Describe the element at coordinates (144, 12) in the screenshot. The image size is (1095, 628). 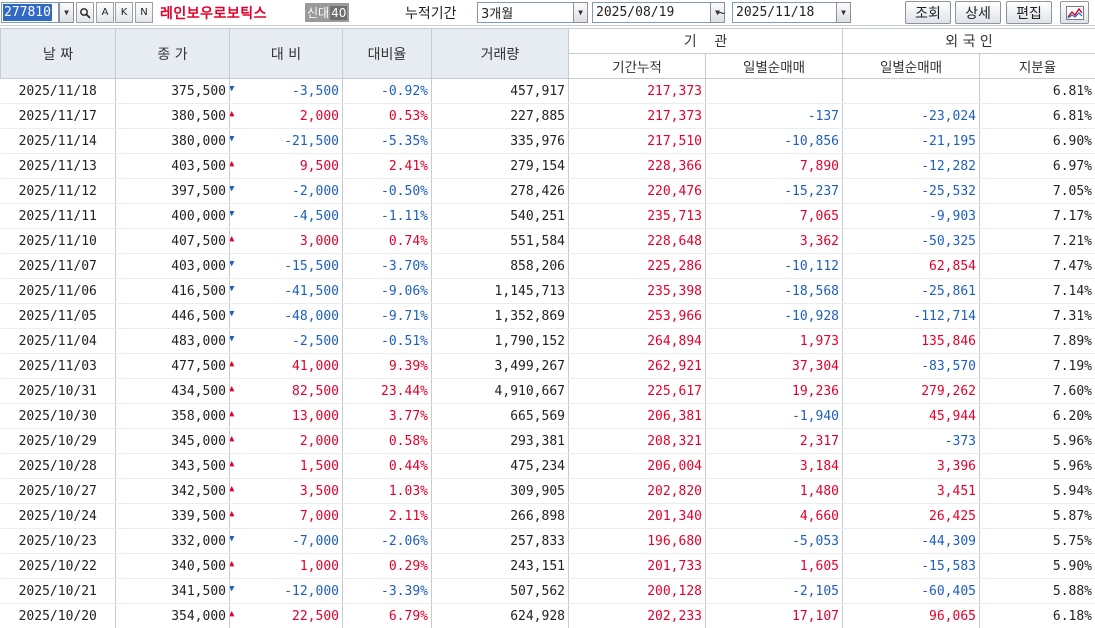
I see `filter-n-button: N` at that location.